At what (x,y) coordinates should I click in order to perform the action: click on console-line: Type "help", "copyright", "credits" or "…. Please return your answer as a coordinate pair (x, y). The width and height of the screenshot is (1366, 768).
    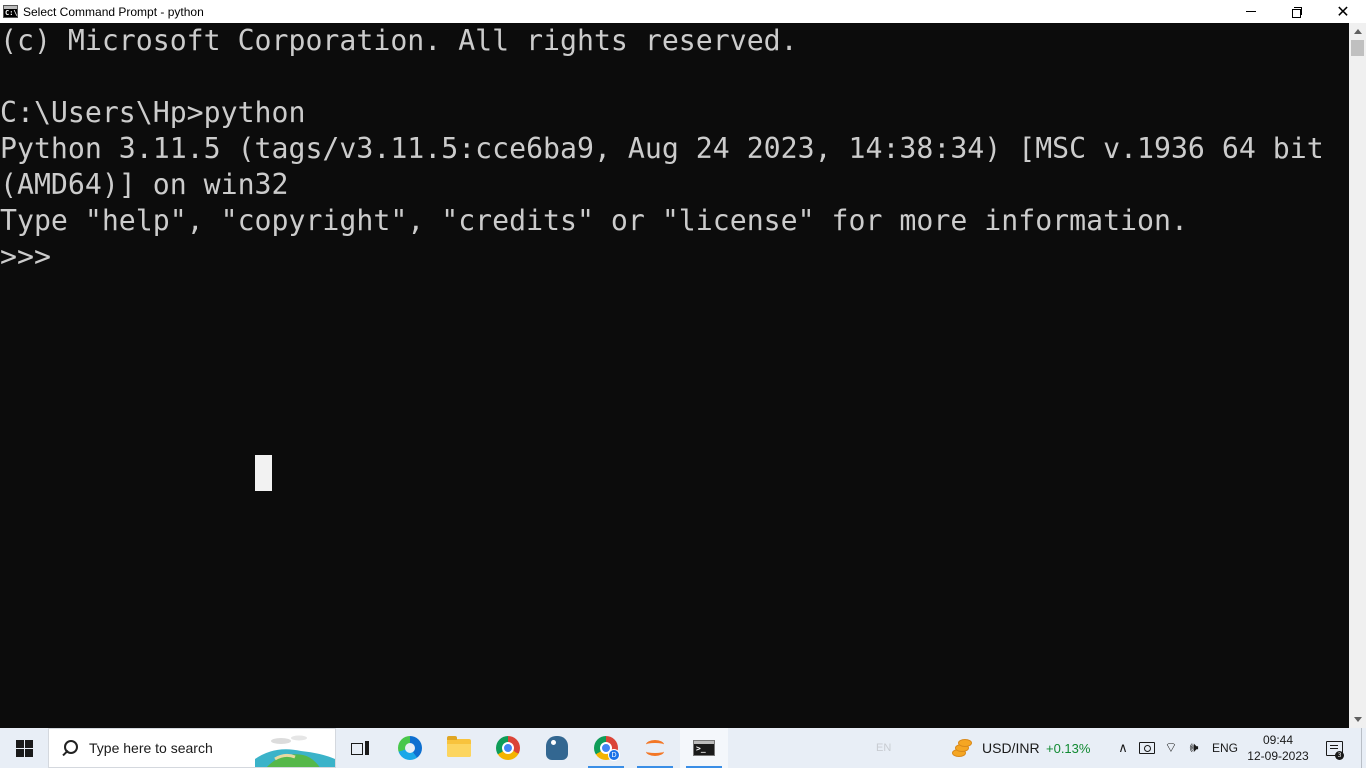
    Looking at the image, I should click on (594, 220).